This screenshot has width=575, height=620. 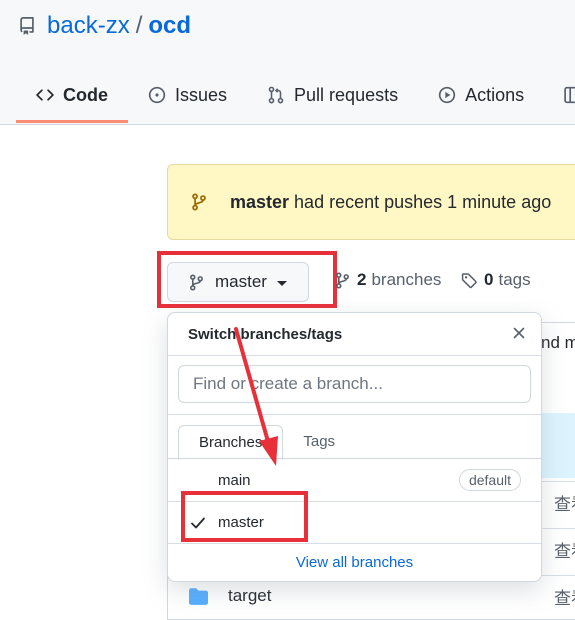 I want to click on repo-title: back-zx / ocd, so click(x=104, y=26).